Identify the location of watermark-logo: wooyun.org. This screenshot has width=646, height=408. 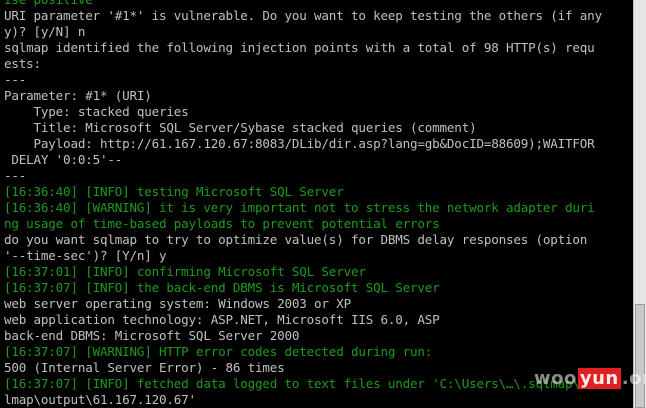
(590, 380).